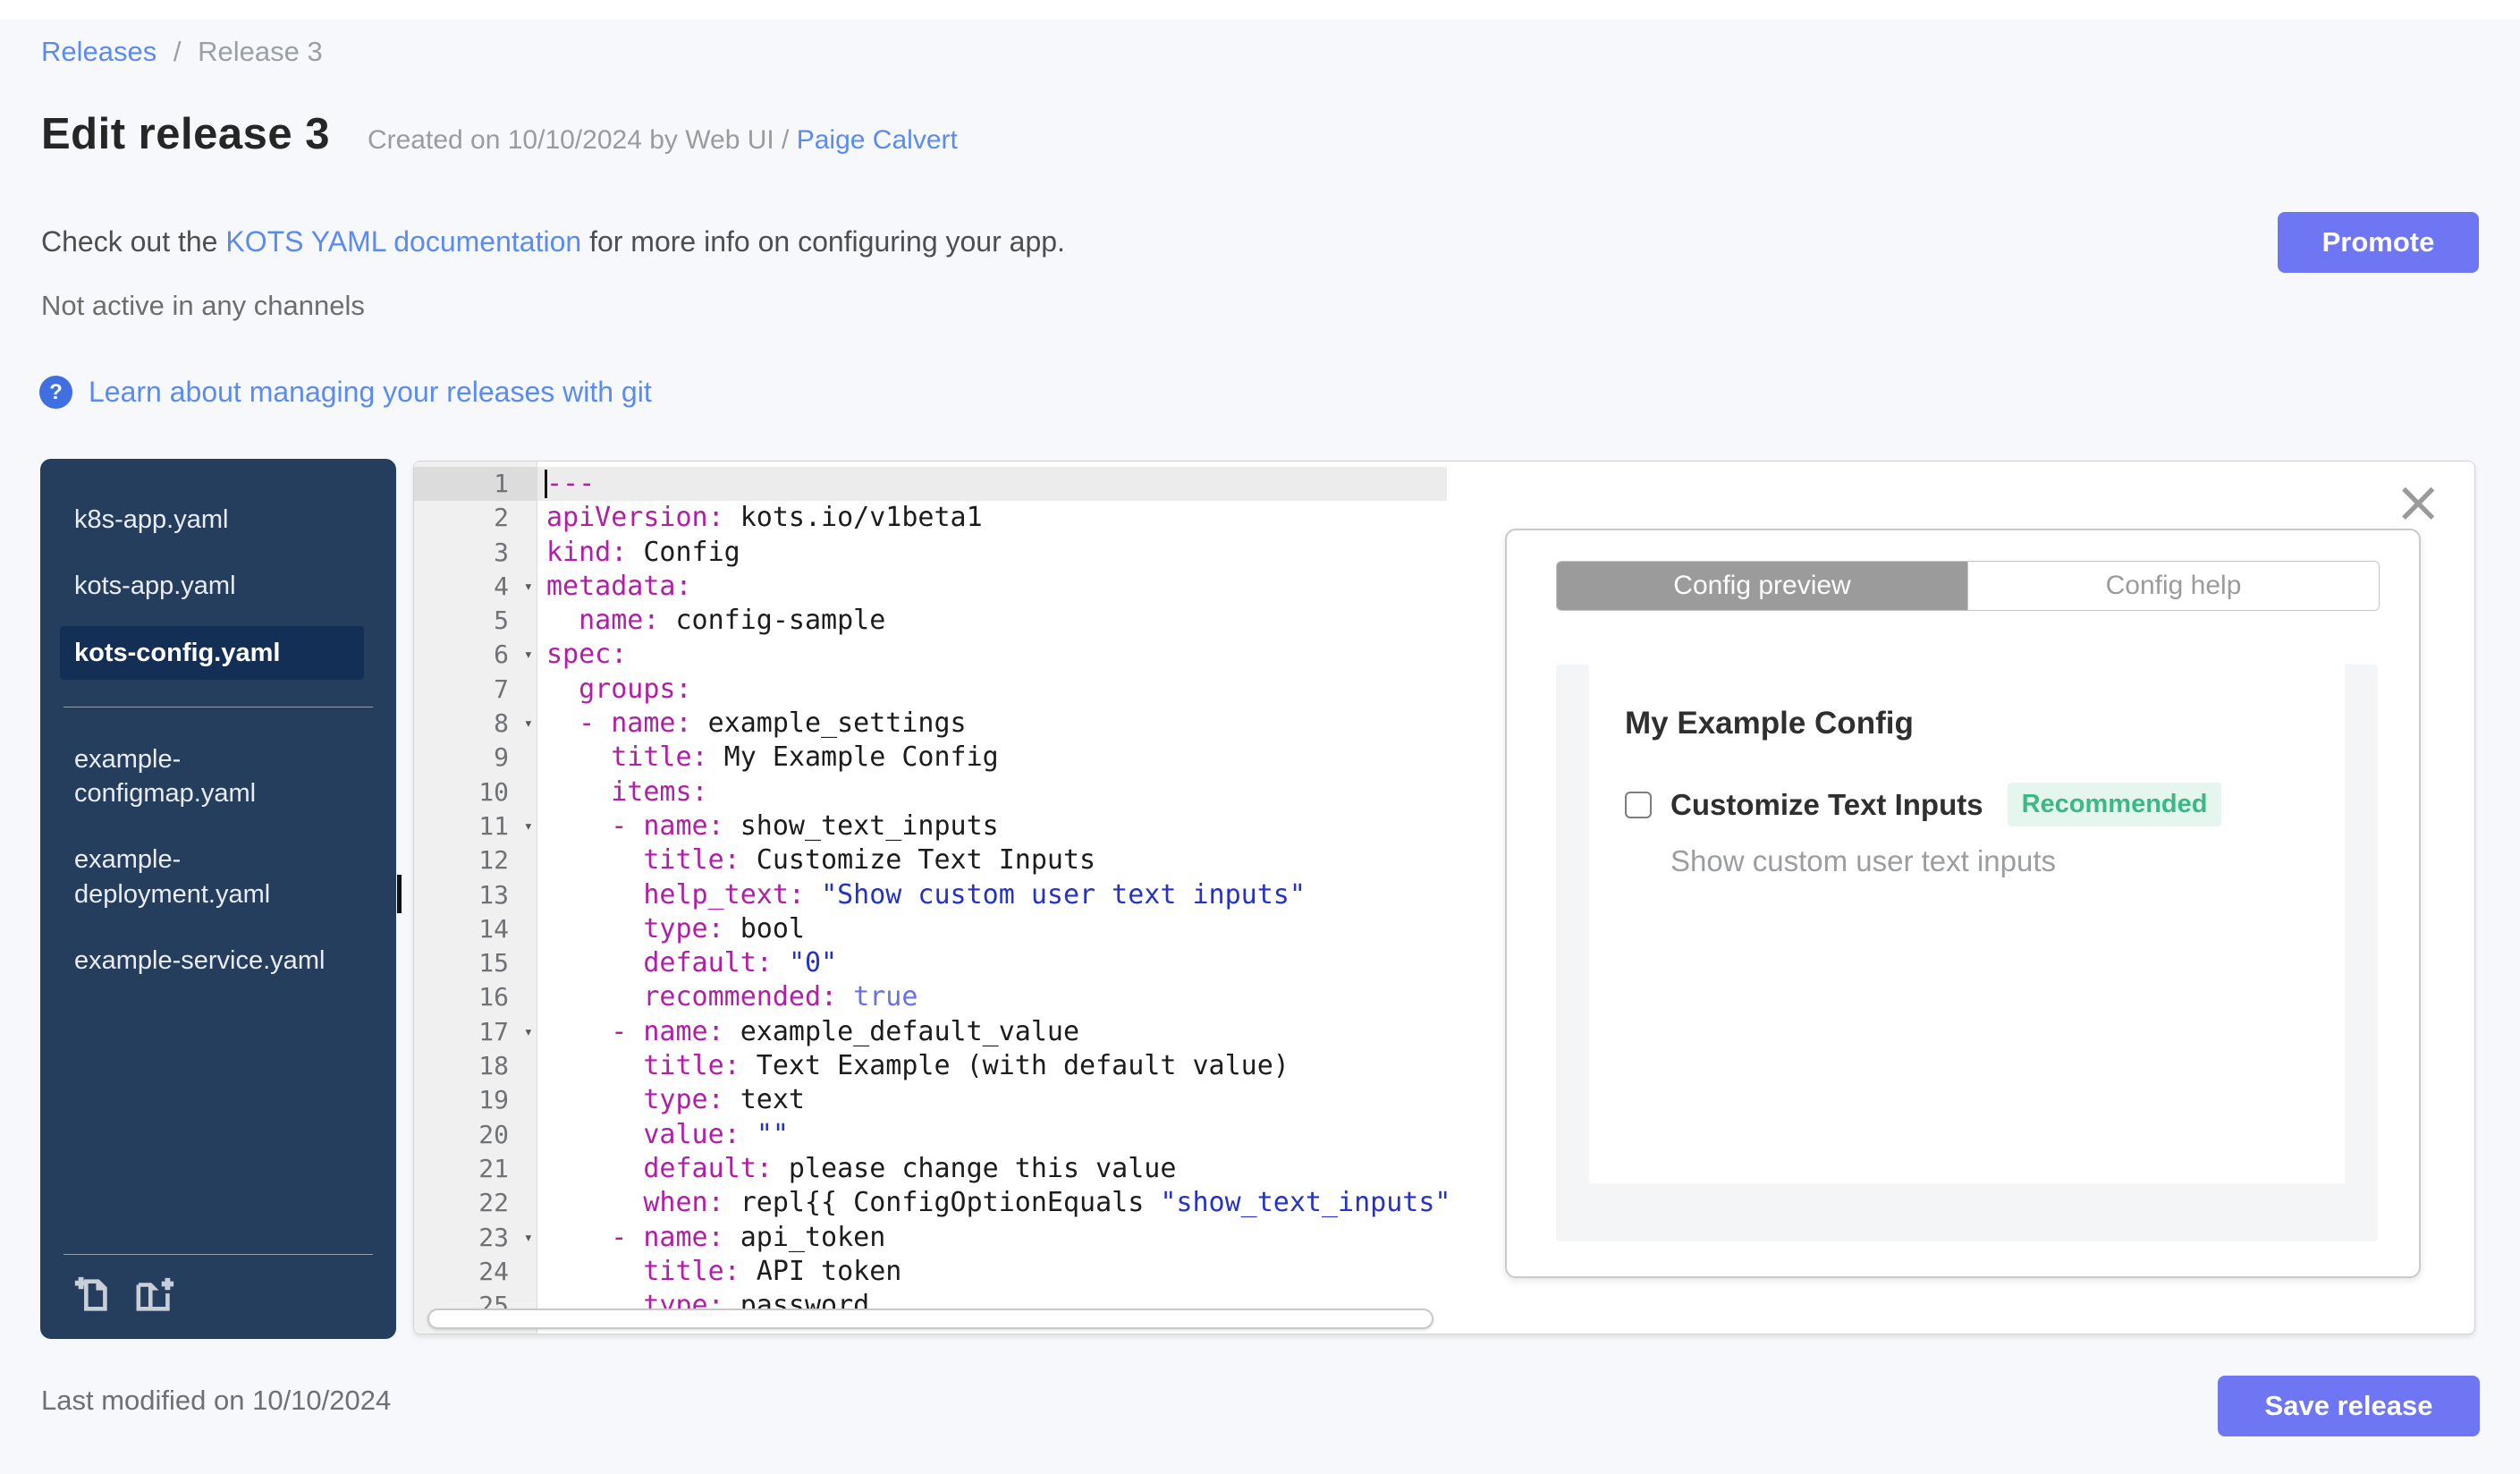 The height and width of the screenshot is (1474, 2520). Describe the element at coordinates (476, 484) in the screenshot. I see `line-number: 1` at that location.